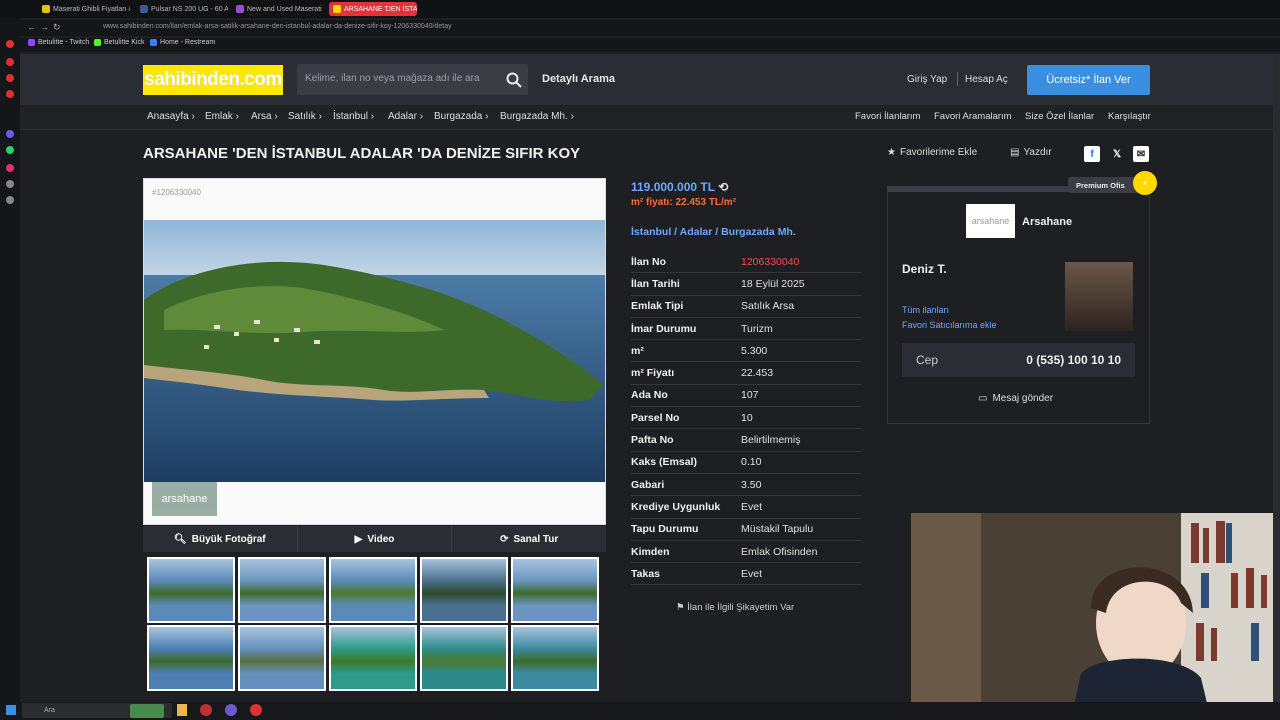 The height and width of the screenshot is (720, 1280). I want to click on breadcrumb-item: Arsa ›, so click(264, 116).